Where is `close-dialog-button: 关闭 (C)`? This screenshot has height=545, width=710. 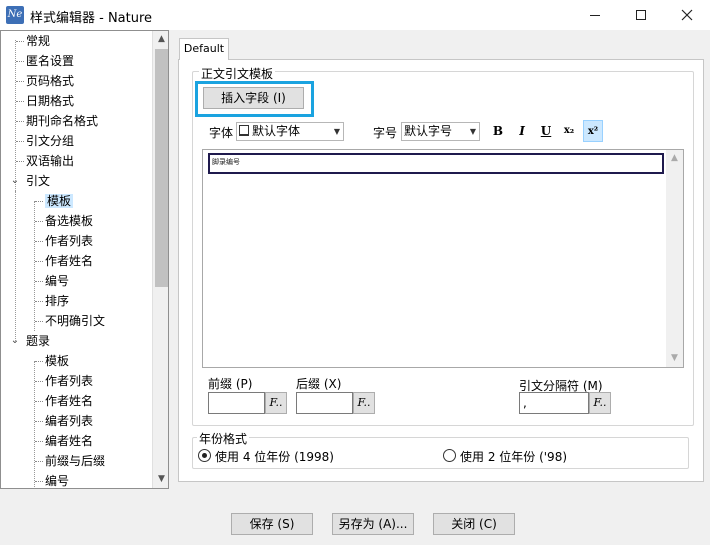 close-dialog-button: 关闭 (C) is located at coordinates (474, 524).